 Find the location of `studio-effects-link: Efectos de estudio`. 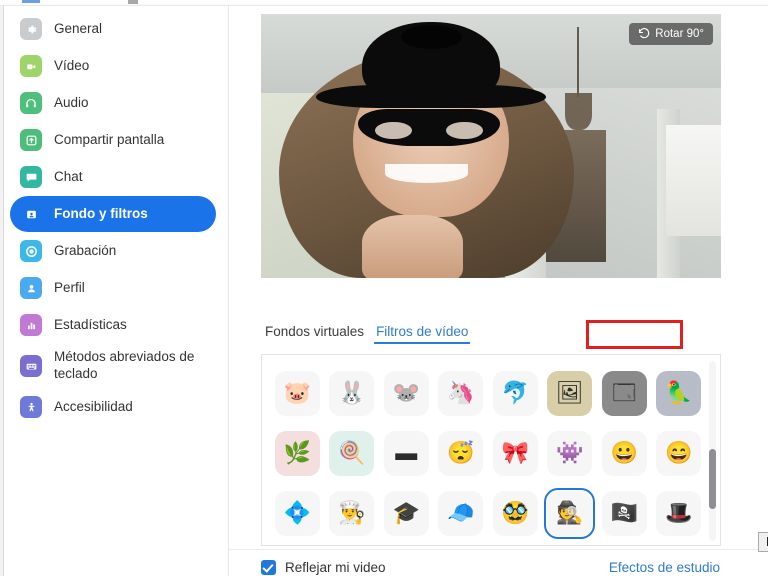

studio-effects-link: Efectos de estudio is located at coordinates (664, 567).